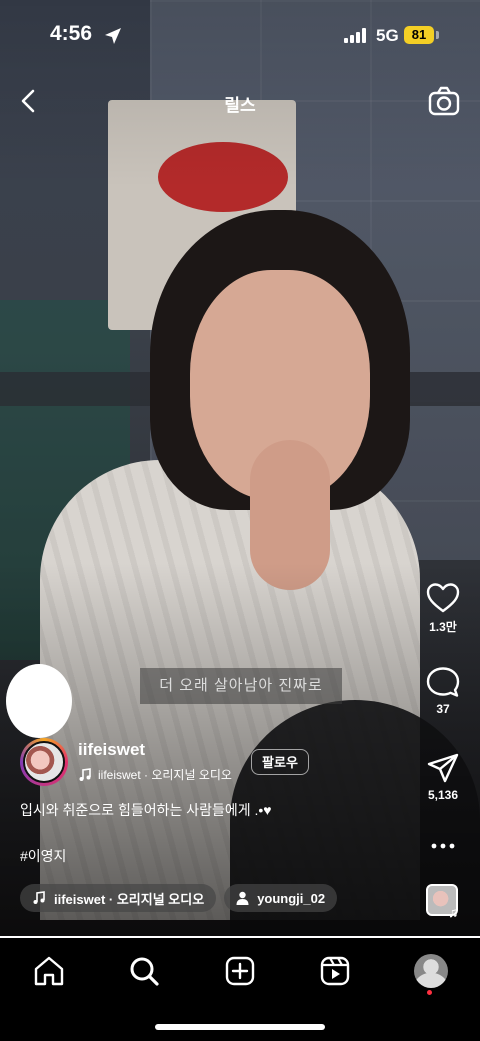 The height and width of the screenshot is (1041, 480). Describe the element at coordinates (240, 35) in the screenshot. I see `status-bar: 4:56 5G 81` at that location.